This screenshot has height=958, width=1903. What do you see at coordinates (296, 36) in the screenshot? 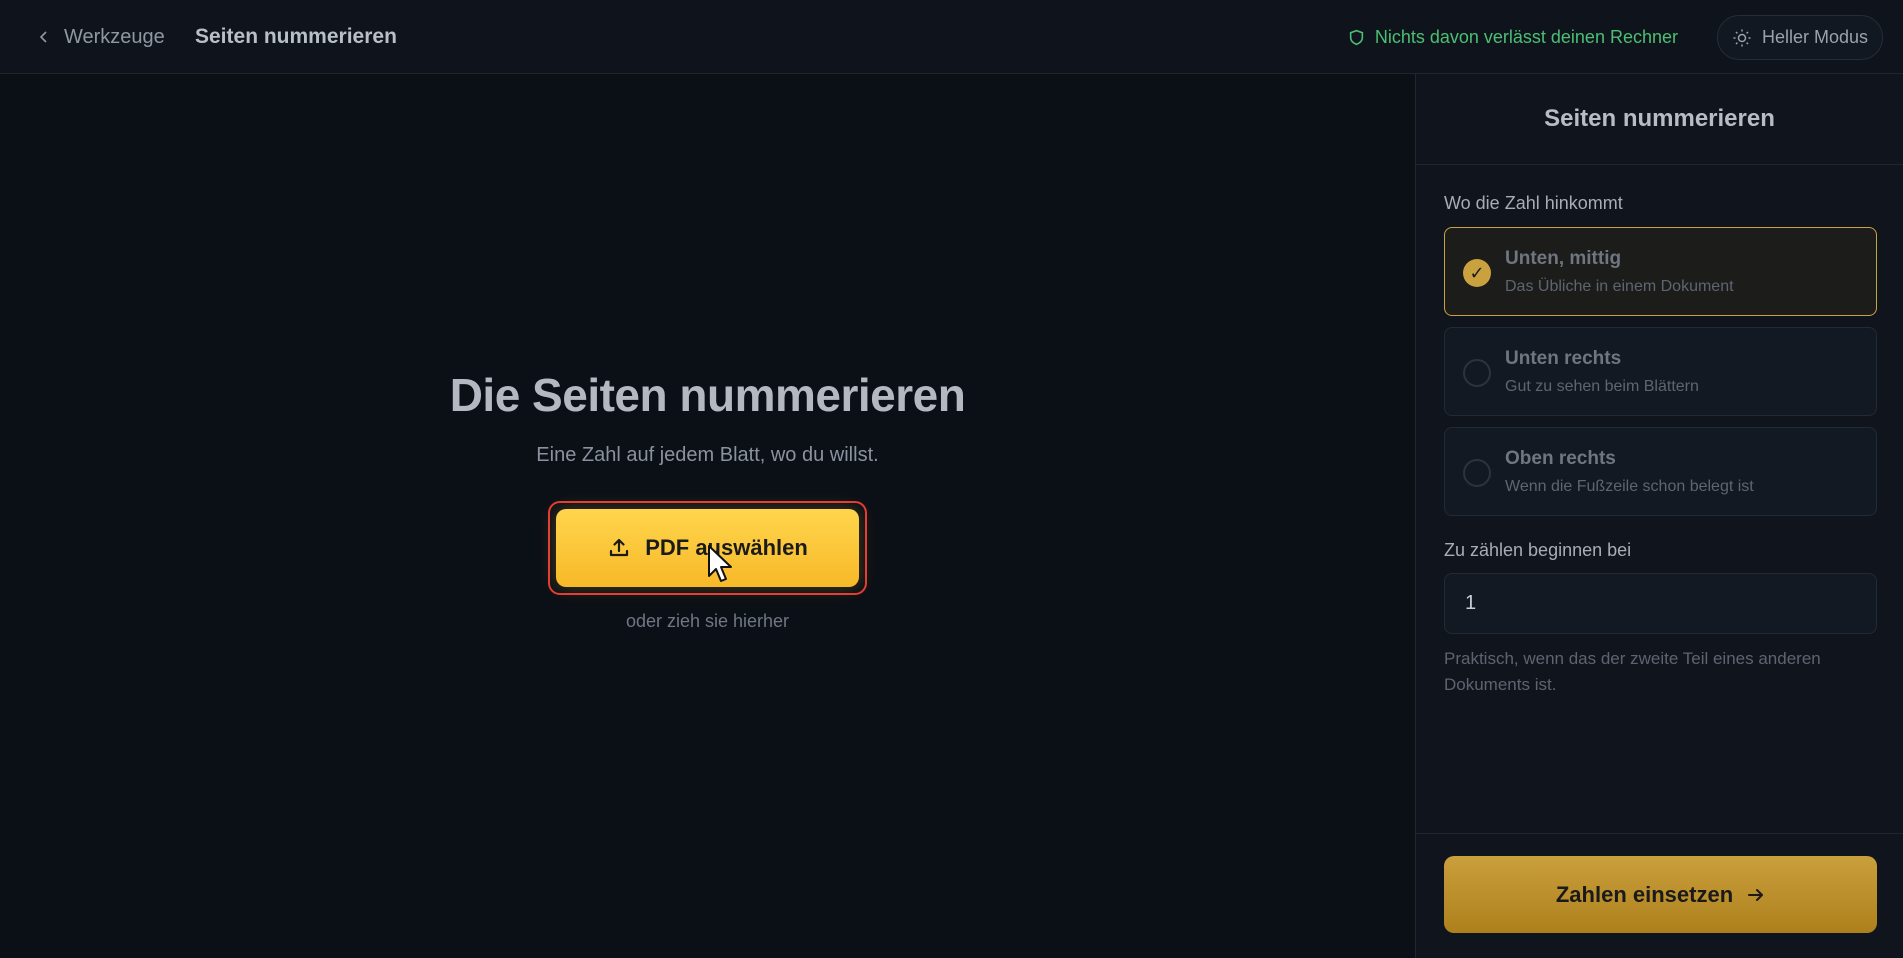
I see `page-title: Seiten nummerieren` at bounding box center [296, 36].